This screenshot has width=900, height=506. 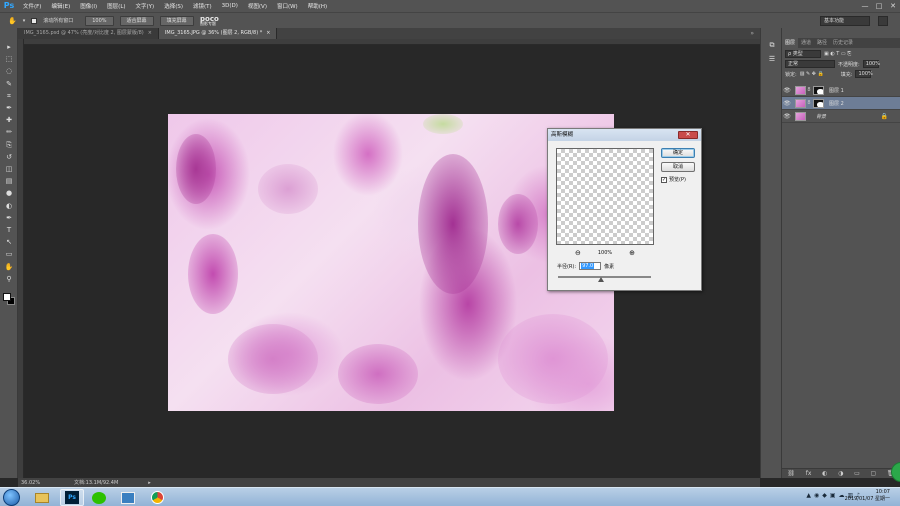 What do you see at coordinates (157, 497) in the screenshot?
I see `chrome-icon` at bounding box center [157, 497].